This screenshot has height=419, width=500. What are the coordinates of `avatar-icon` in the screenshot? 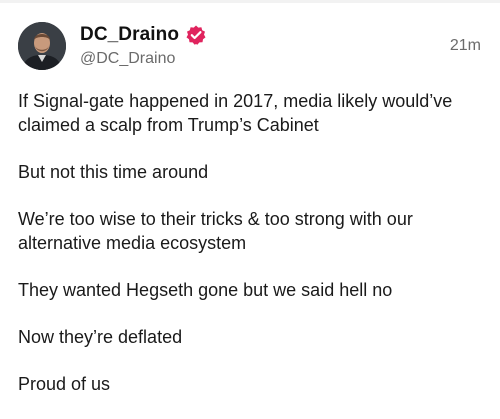 It's located at (42, 46).